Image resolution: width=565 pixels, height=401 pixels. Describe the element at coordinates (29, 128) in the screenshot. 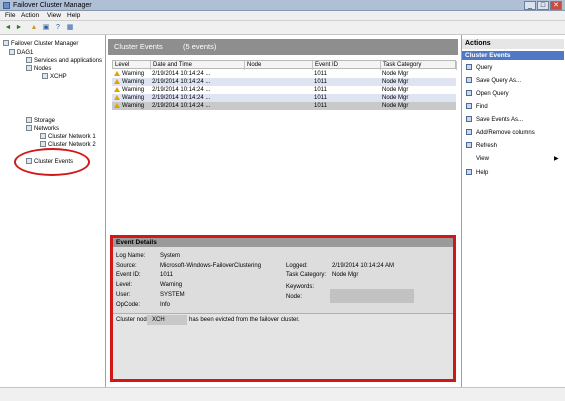

I see `networks-icon` at that location.